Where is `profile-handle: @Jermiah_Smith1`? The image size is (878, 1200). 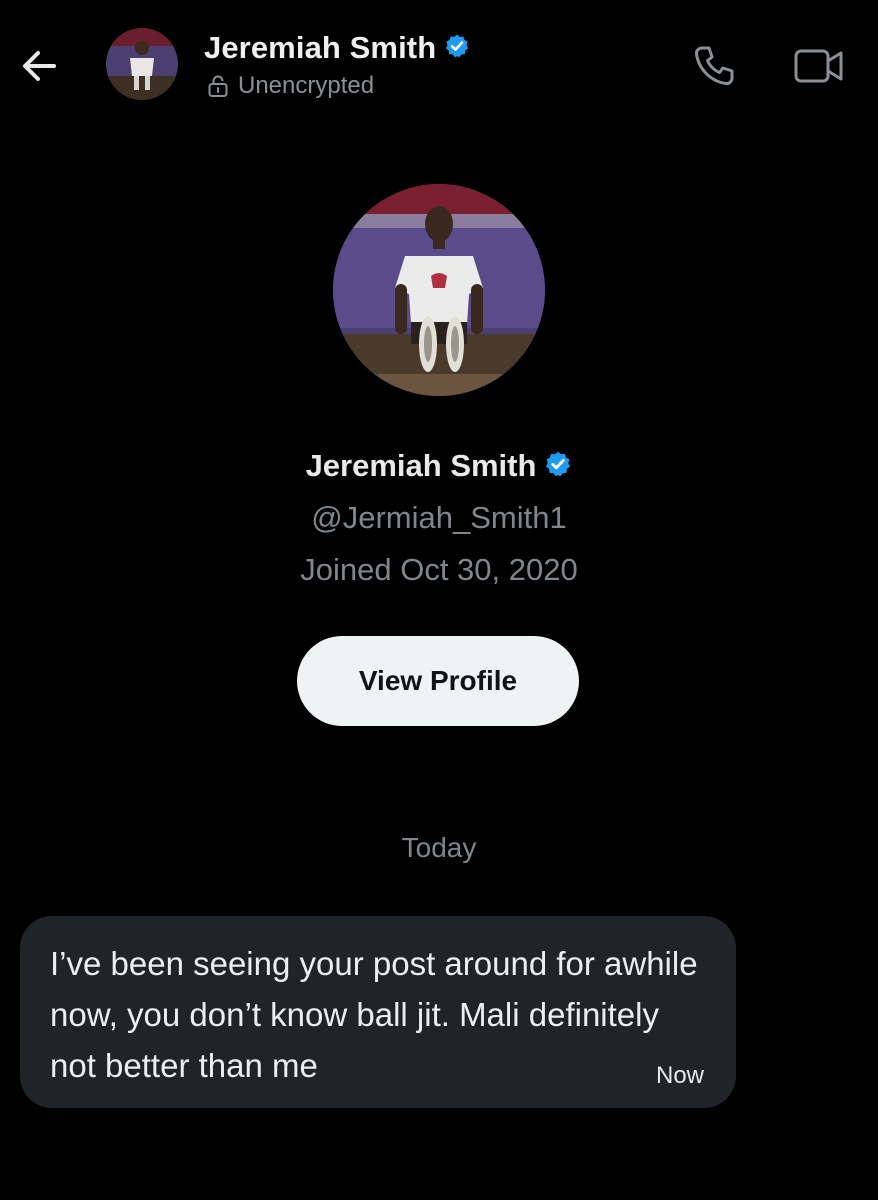 profile-handle: @Jermiah_Smith1 is located at coordinates (439, 517).